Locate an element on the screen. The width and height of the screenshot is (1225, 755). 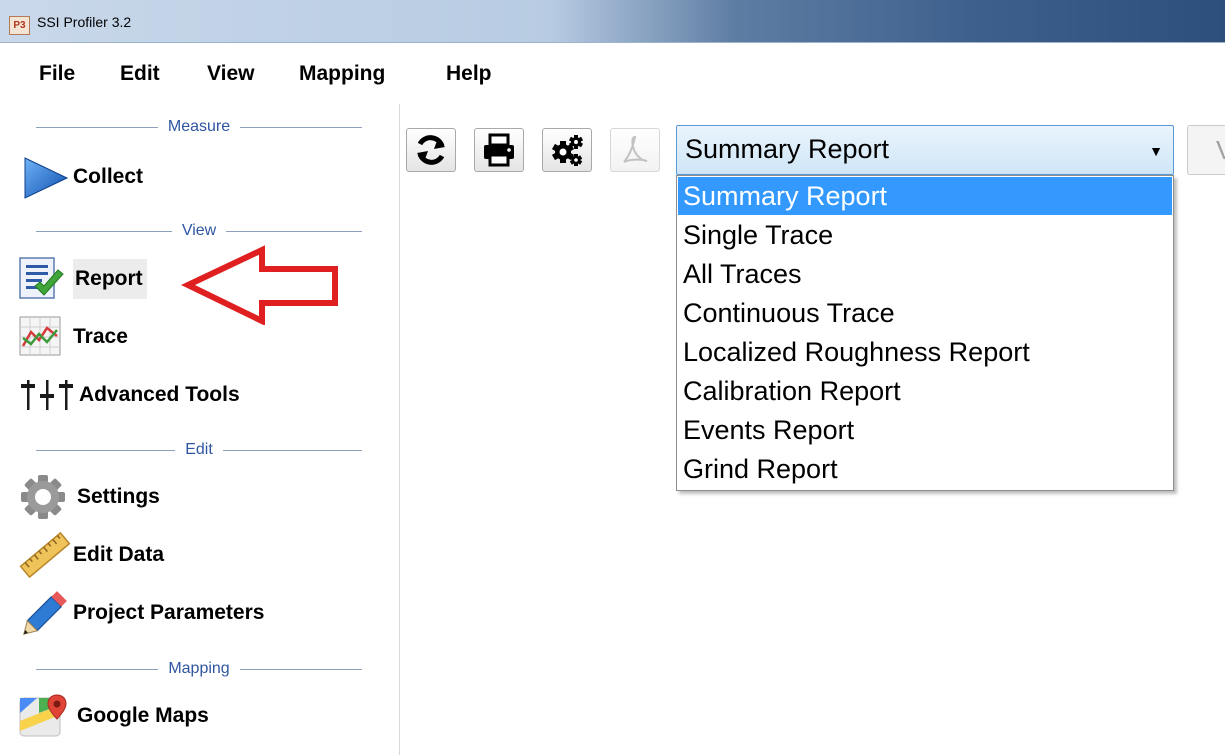
sidebar-item-collect: Collect is located at coordinates (80, 177).